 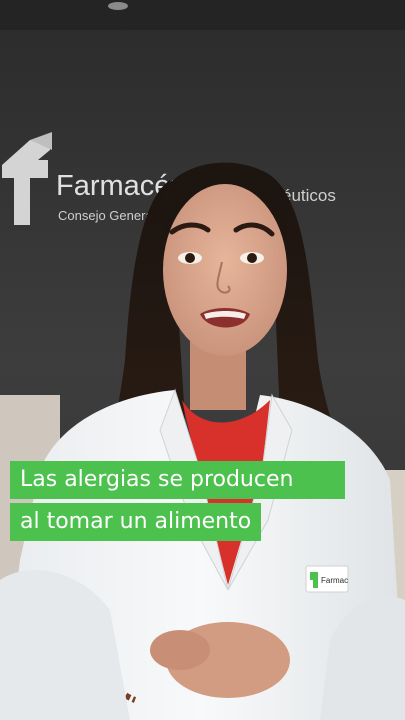 I want to click on ceiling-light, so click(x=118, y=6).